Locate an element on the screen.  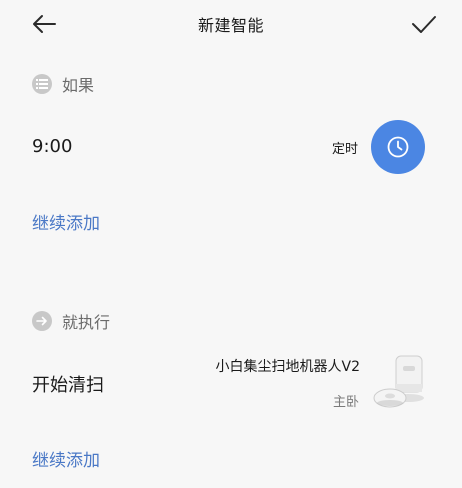
if-add-more-link: 继续添加 is located at coordinates (66, 221).